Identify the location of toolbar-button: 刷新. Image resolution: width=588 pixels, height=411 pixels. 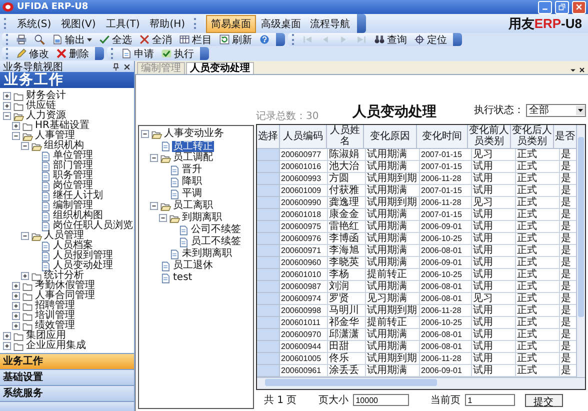
(235, 39).